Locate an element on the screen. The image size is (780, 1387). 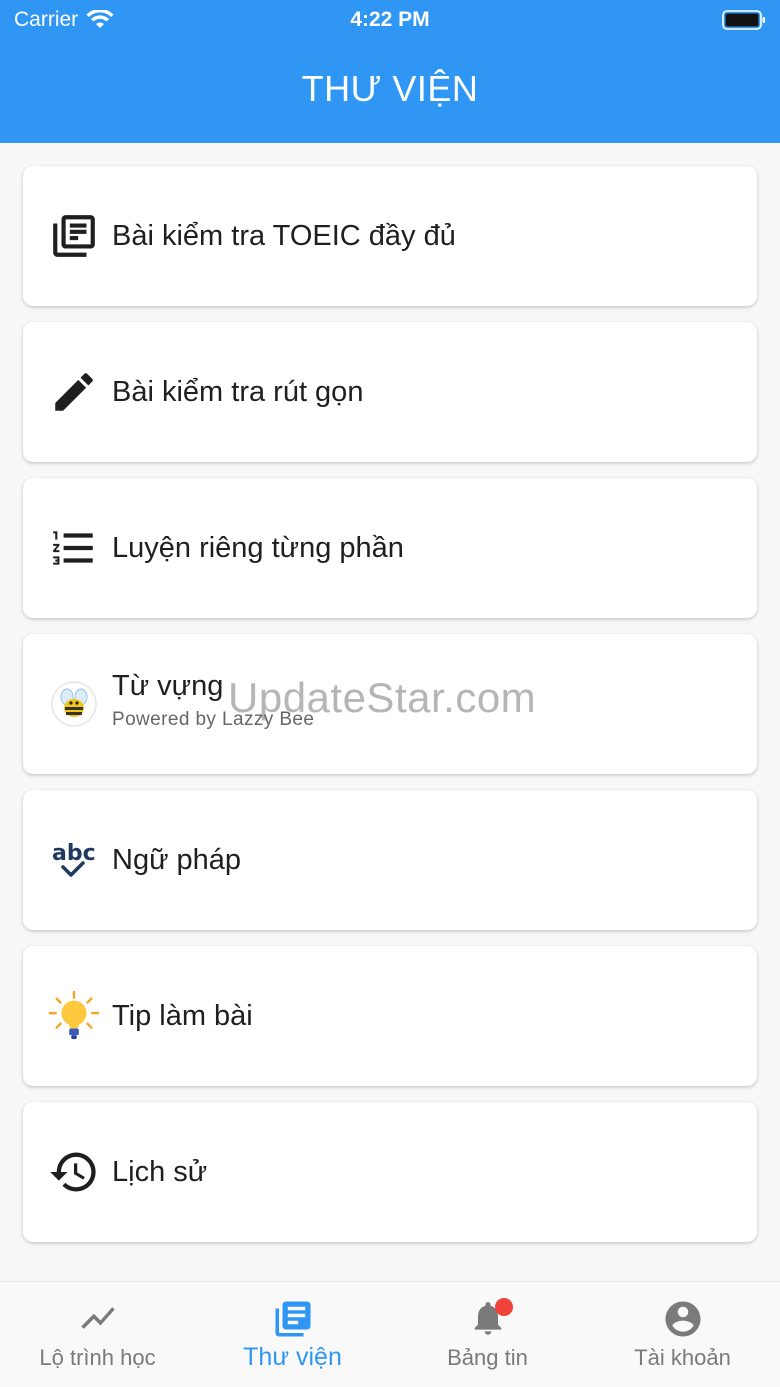
menu-item-full-toeic-test: Bài kiểm tra TOEIC đầy đủ is located at coordinates (390, 236).